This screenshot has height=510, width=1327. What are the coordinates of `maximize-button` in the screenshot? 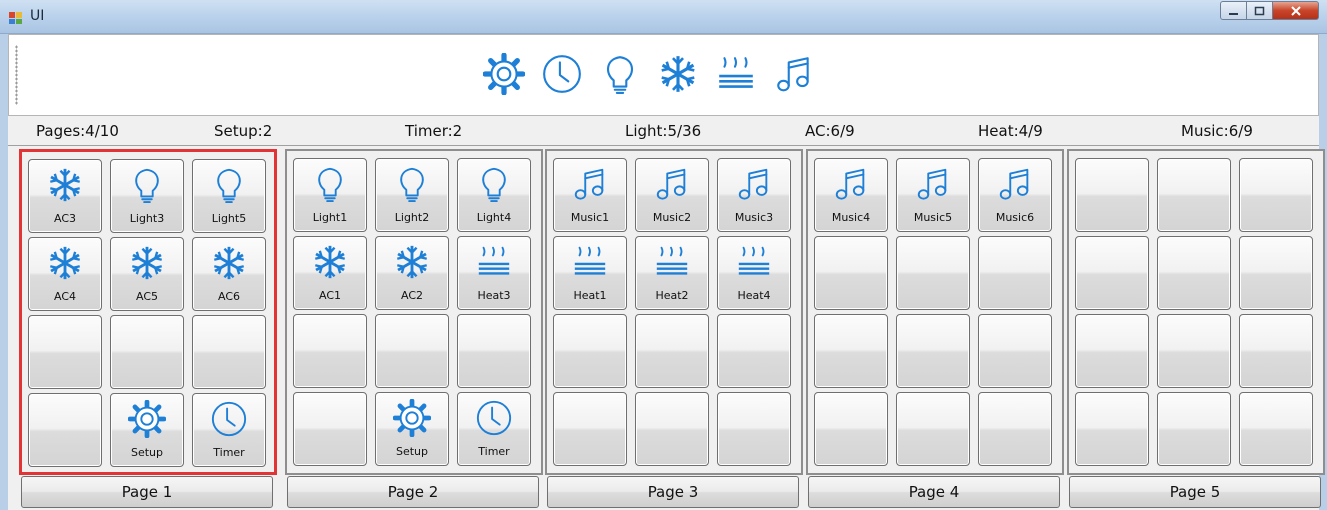 It's located at (1260, 10).